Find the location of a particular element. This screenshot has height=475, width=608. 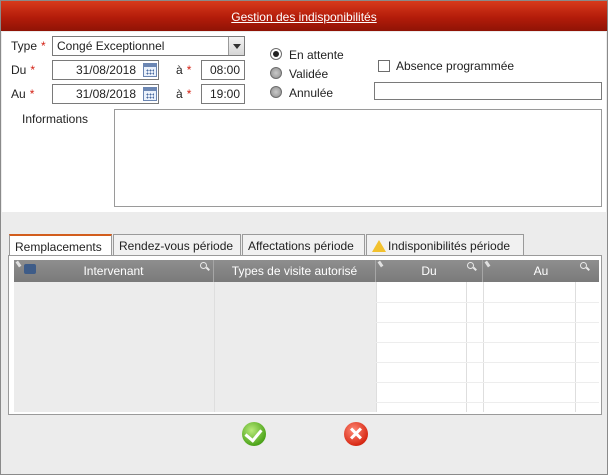

status-radio-validee is located at coordinates (276, 73).